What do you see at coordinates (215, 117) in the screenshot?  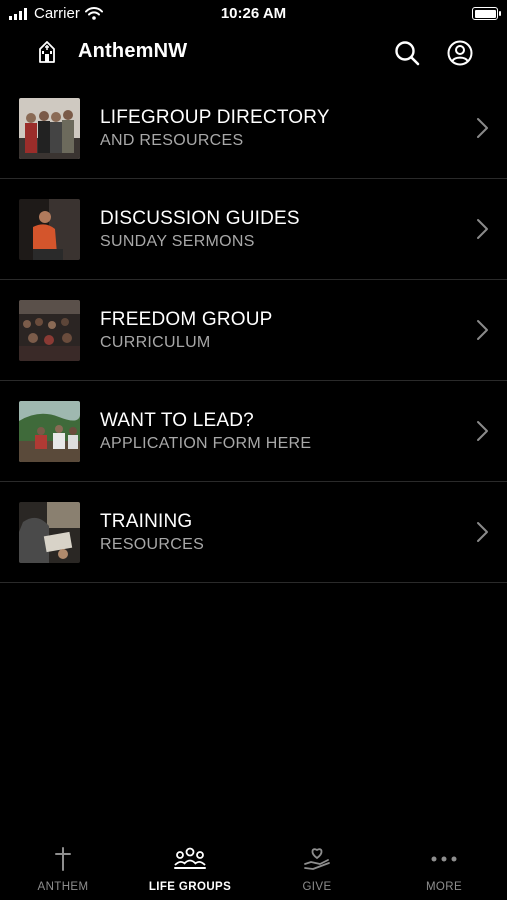 I see `item-title: LIFEGROUP DIRECTORY` at bounding box center [215, 117].